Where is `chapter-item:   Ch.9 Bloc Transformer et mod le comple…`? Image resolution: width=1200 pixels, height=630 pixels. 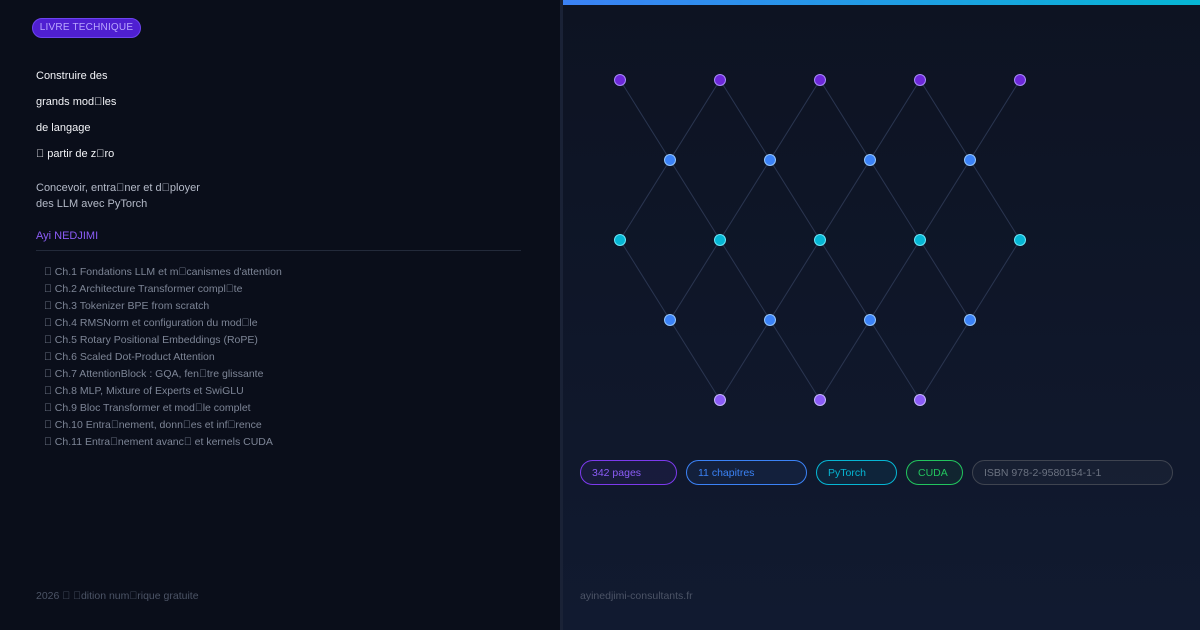 chapter-item:   Ch.9 Bloc Transformer et mod le comple… is located at coordinates (147, 408).